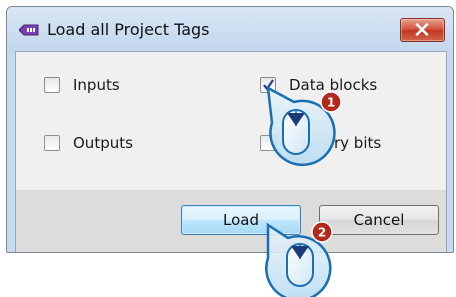 The width and height of the screenshot is (456, 297). What do you see at coordinates (320, 143) in the screenshot?
I see `option-memory-bits: ry bits` at bounding box center [320, 143].